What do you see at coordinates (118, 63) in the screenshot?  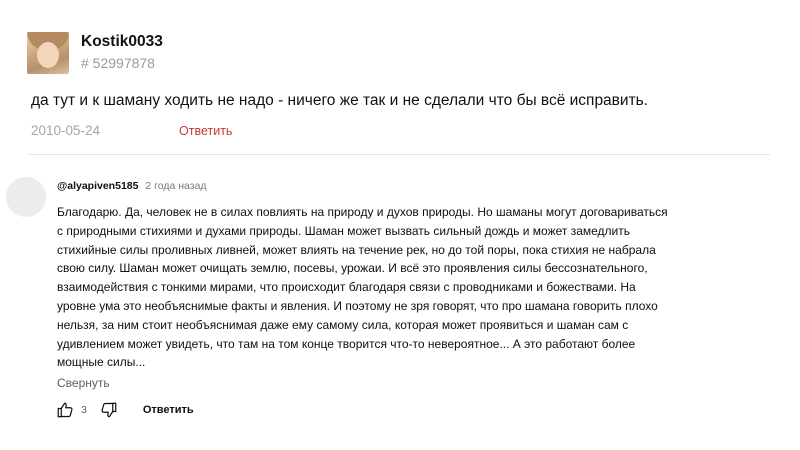 I see `comment-user-id: # 52997878` at bounding box center [118, 63].